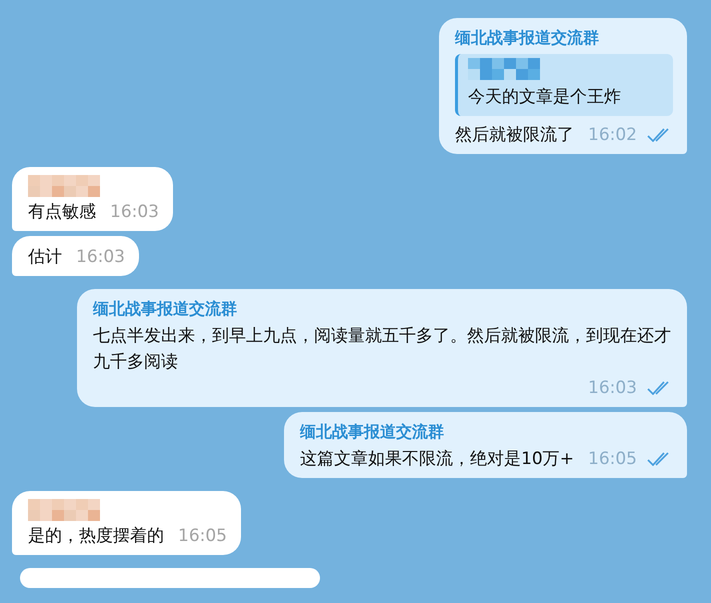  I want to click on message-text: 七点半发出来，到早上九点，阅读量就五千多了。然后就被限流，到现在还才九千多阅读, so click(382, 349).